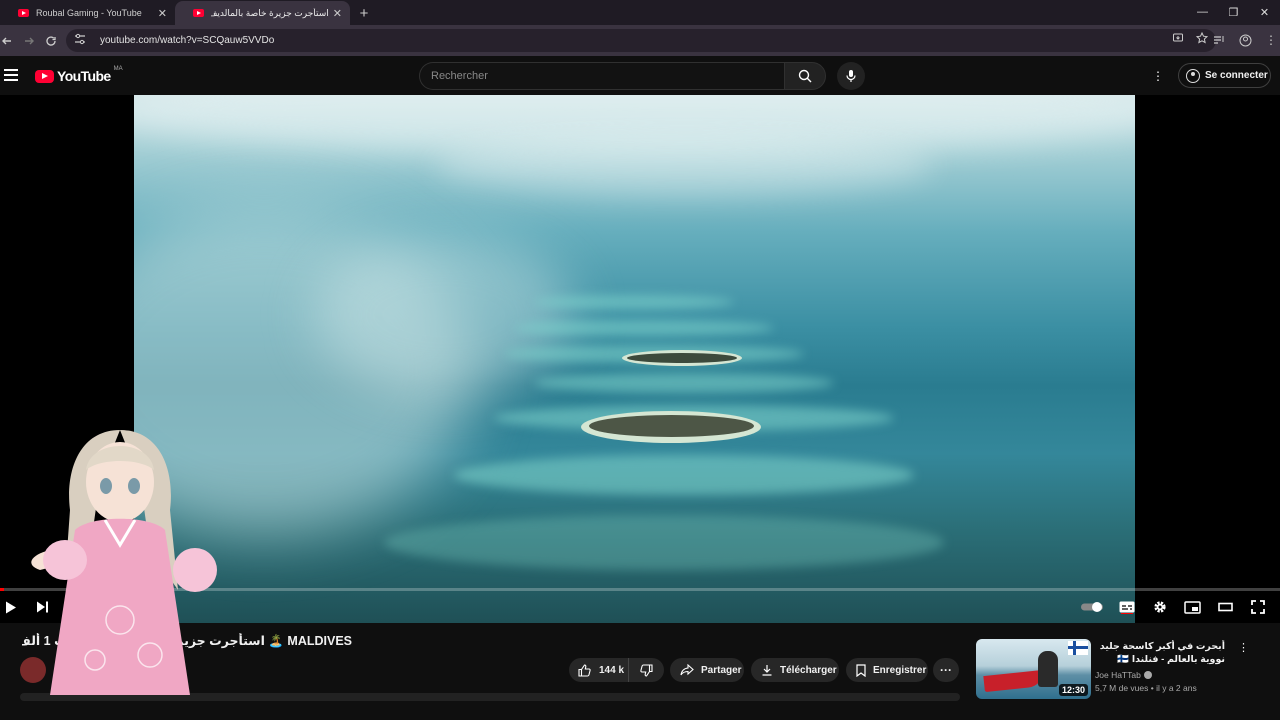 The height and width of the screenshot is (720, 1280). Describe the element at coordinates (58, 668) in the screenshot. I see `channel-name: J` at that location.